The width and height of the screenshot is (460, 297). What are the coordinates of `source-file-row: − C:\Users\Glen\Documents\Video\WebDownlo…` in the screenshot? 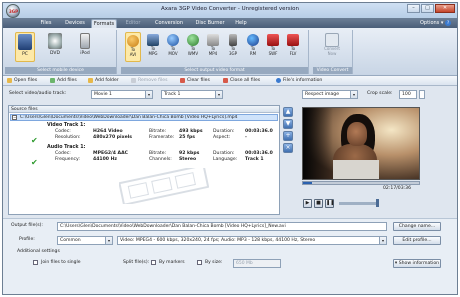 It's located at (144, 117).